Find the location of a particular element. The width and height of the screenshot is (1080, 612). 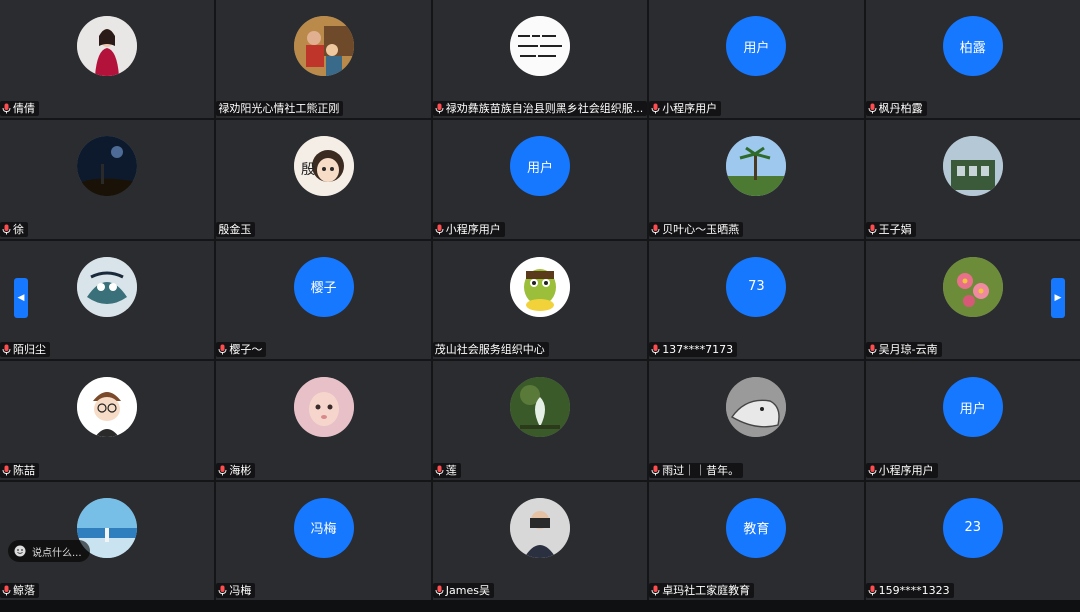

participant-tile: 贝叶心～玉晒燕 is located at coordinates (756, 179).